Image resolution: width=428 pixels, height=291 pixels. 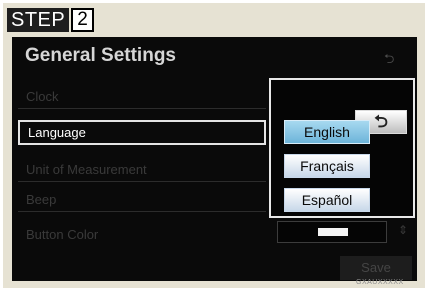 I want to click on step-word: STEP, so click(x=38, y=20).